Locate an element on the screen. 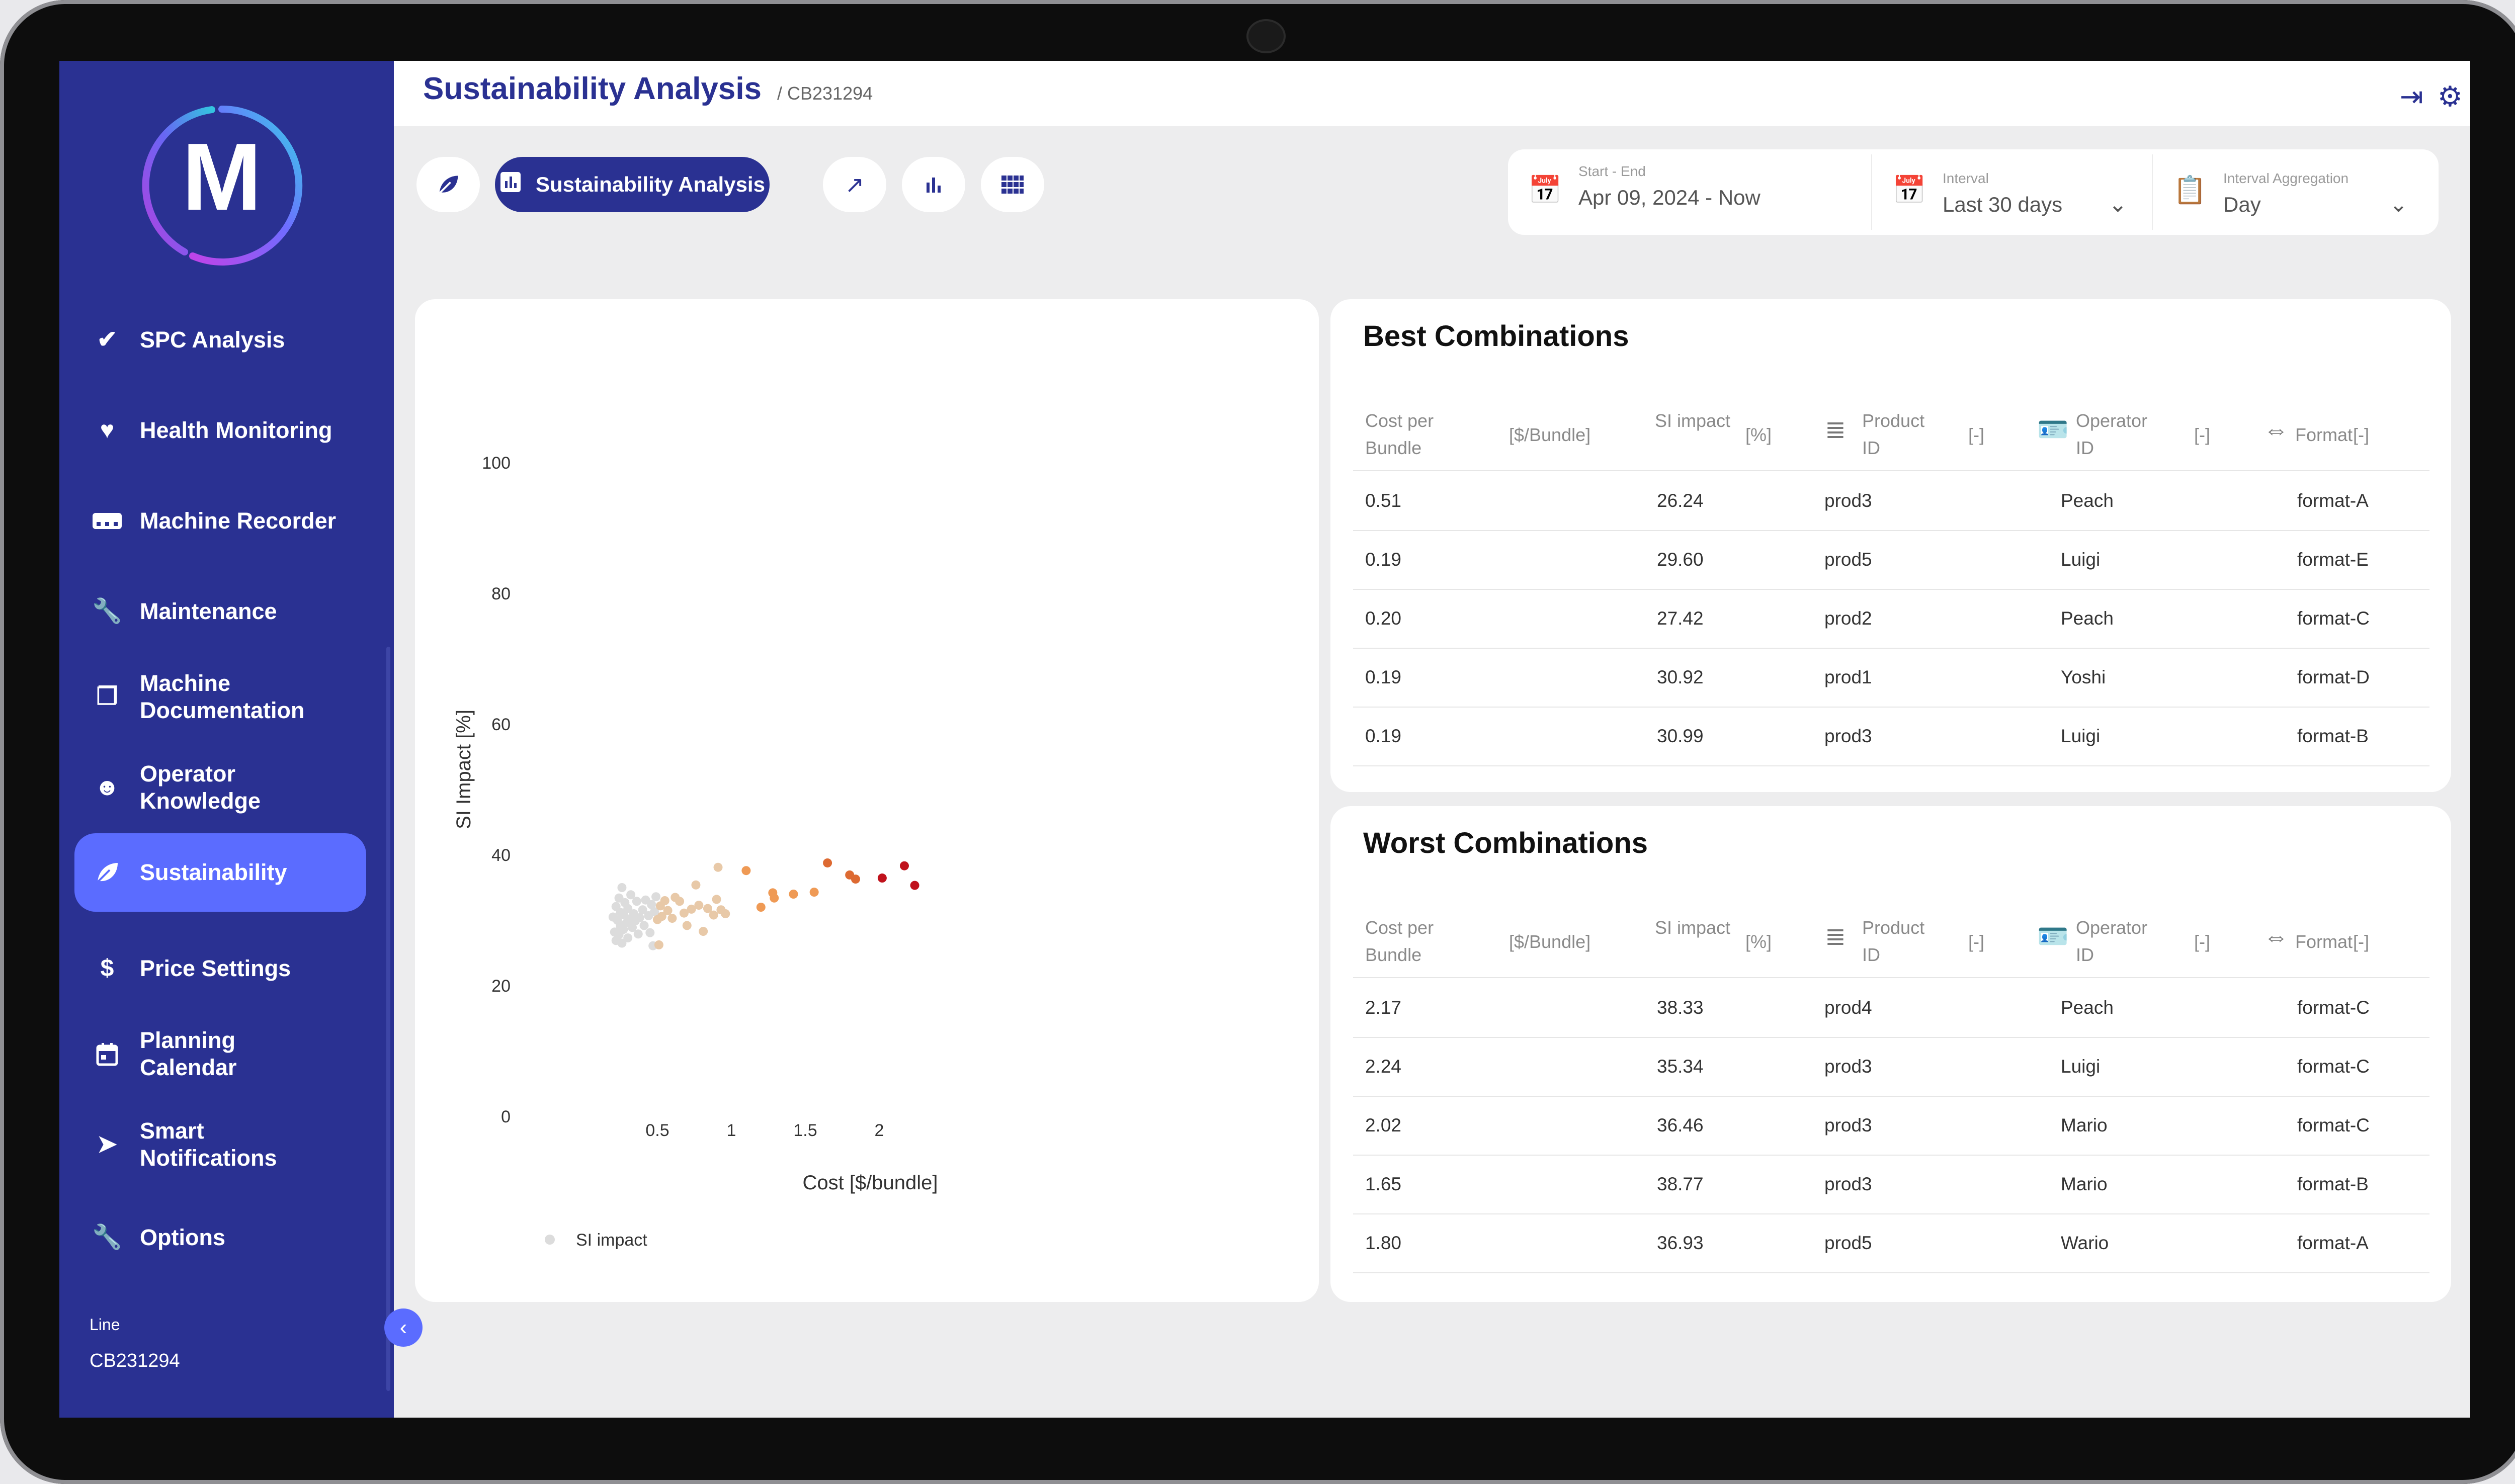 This screenshot has height=1484, width=2515. grid-view-button is located at coordinates (1012, 184).